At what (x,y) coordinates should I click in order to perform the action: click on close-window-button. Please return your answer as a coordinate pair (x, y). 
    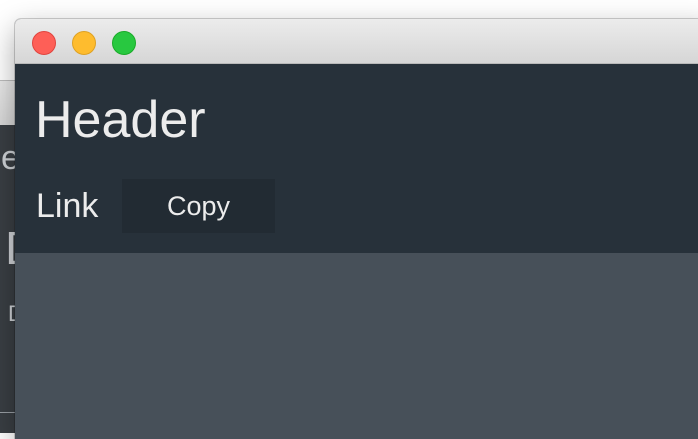
    Looking at the image, I should click on (44, 43).